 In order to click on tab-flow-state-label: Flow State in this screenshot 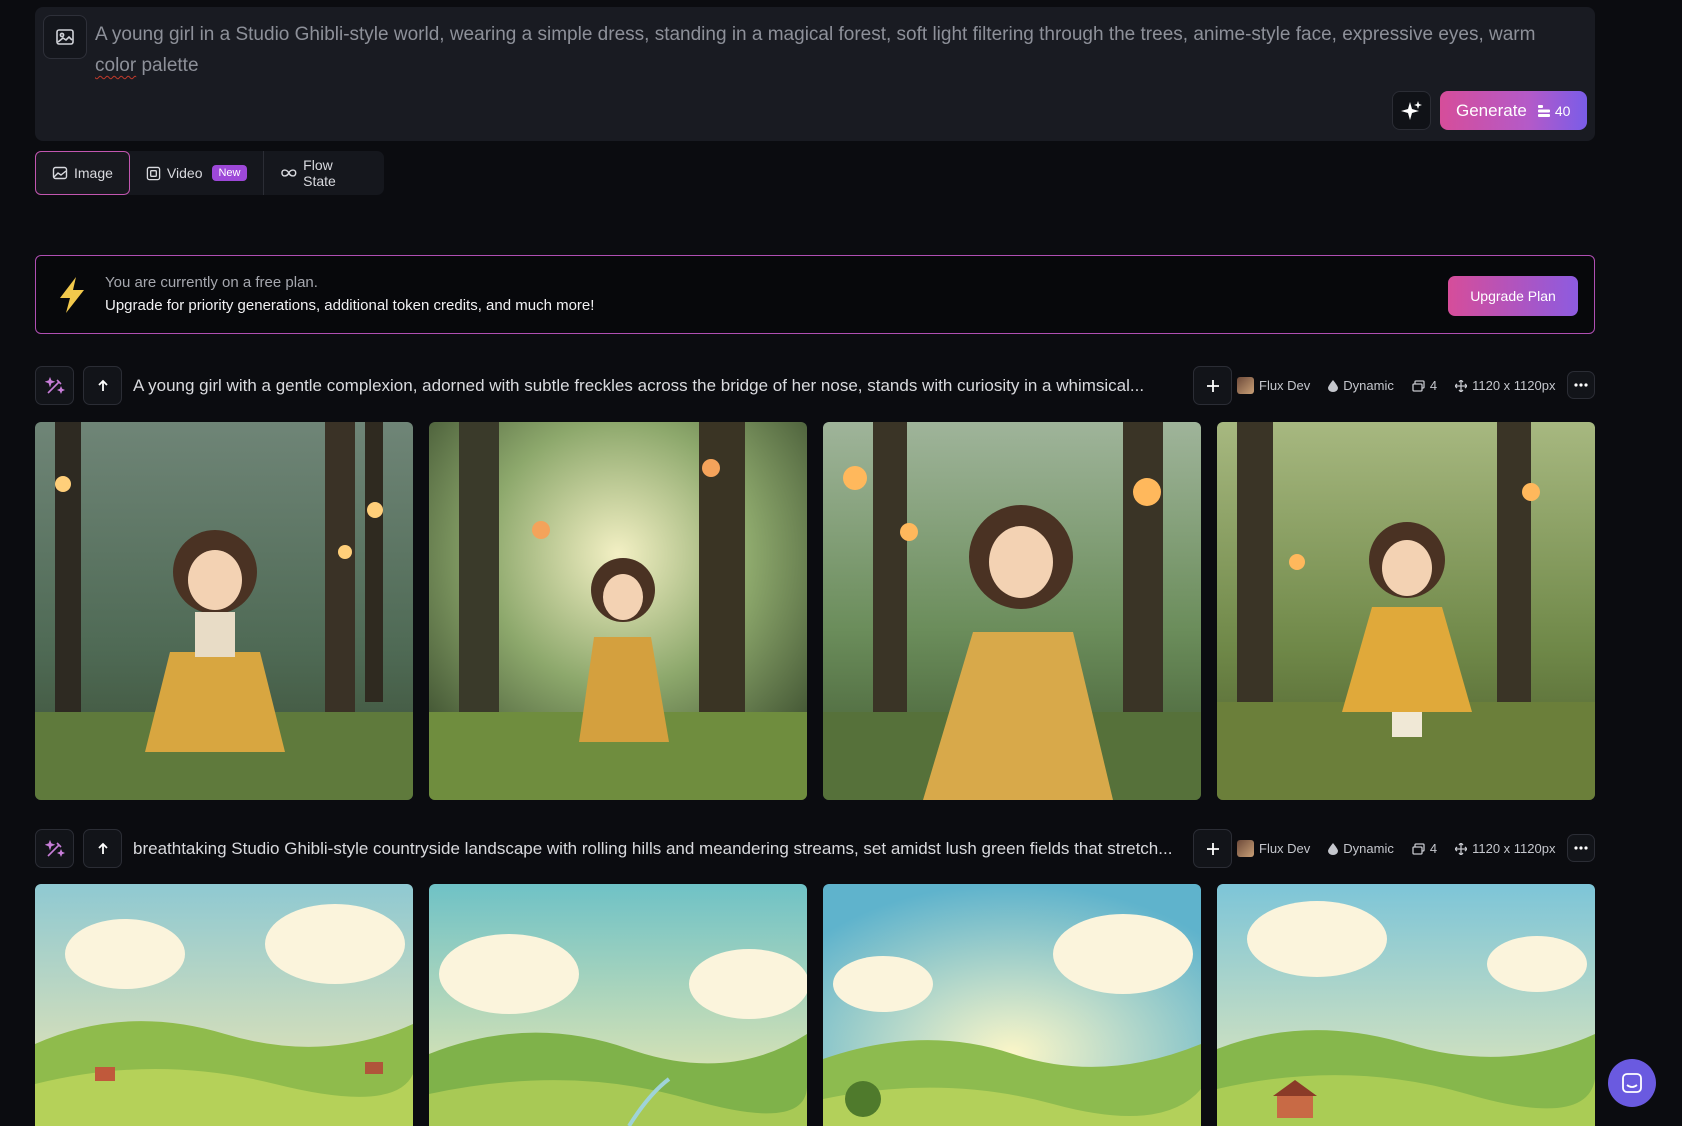, I will do `click(319, 173)`.